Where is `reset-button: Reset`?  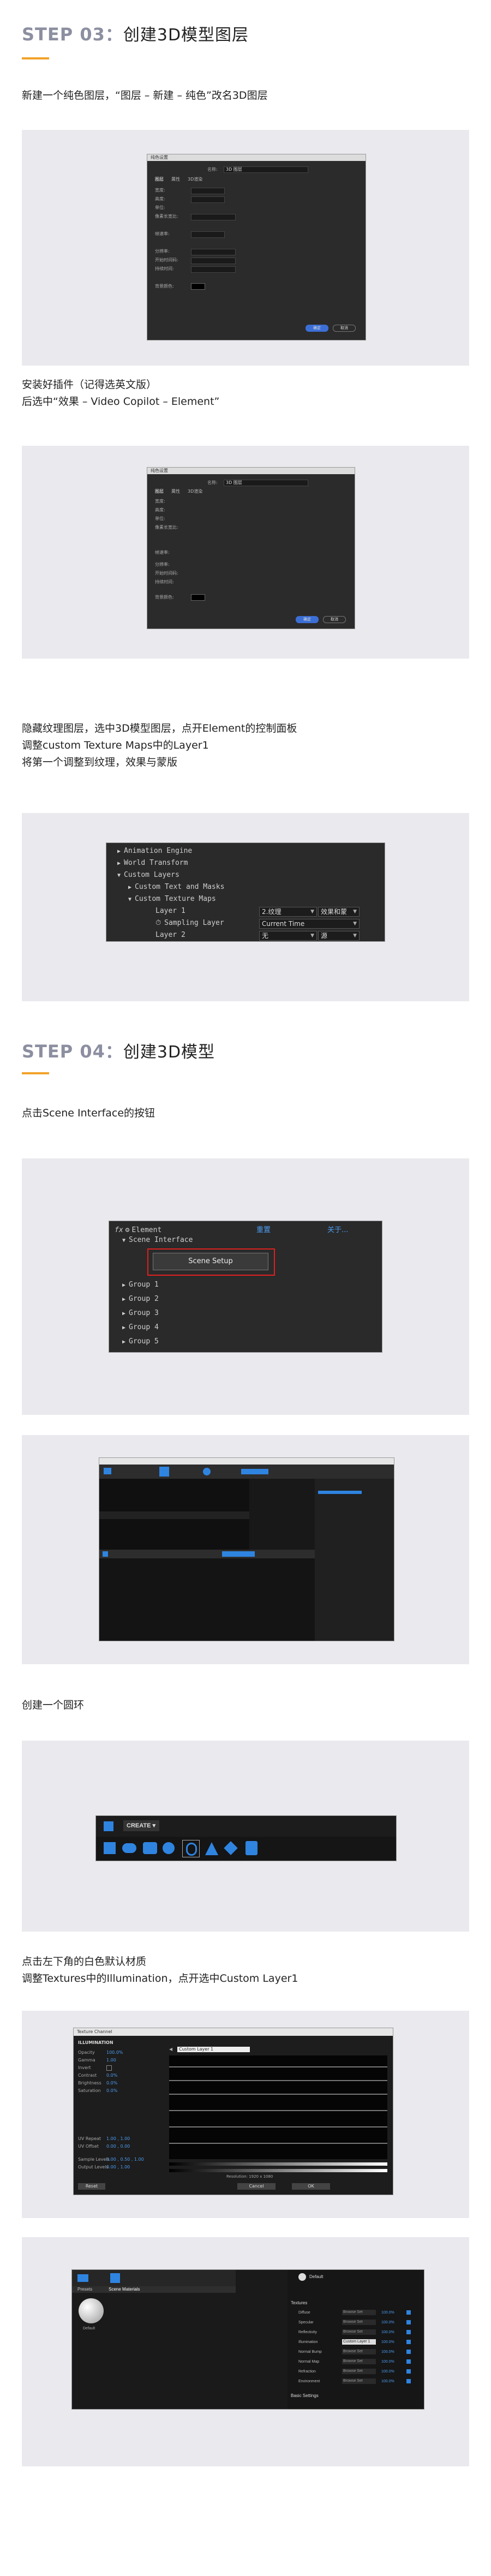
reset-button: Reset is located at coordinates (91, 2186).